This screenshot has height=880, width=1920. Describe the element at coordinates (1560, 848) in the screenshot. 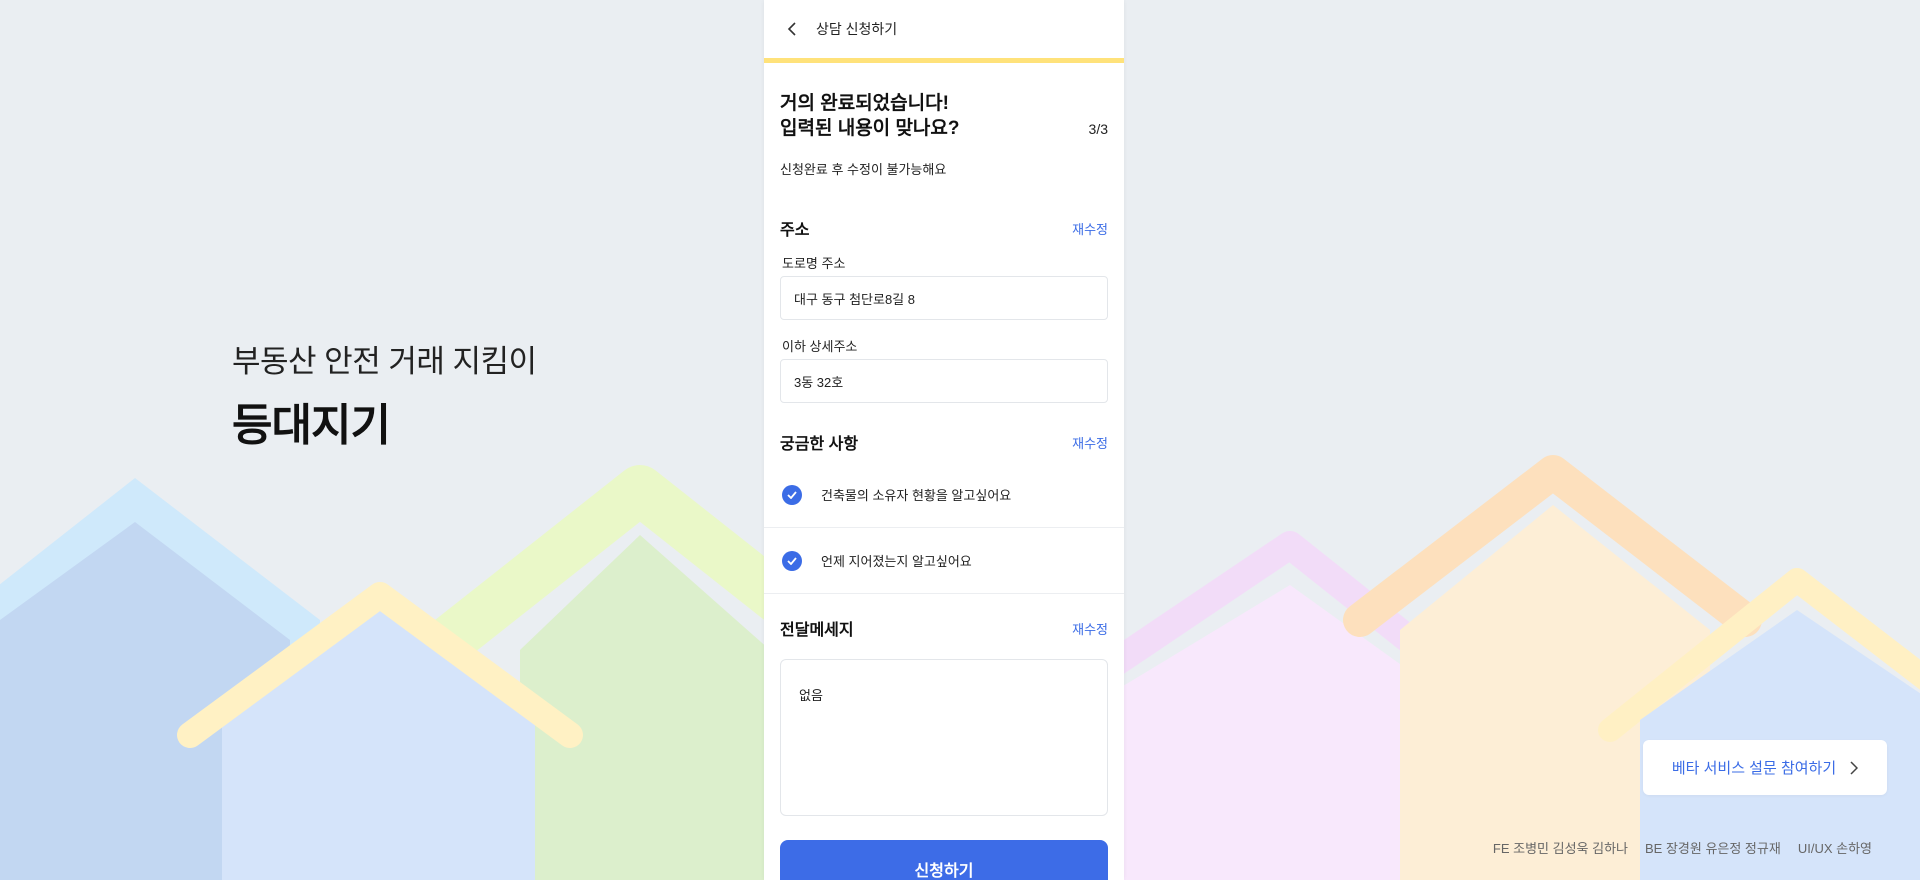

I see `credit-fe: FE 조병민 김성욱 김하나` at that location.